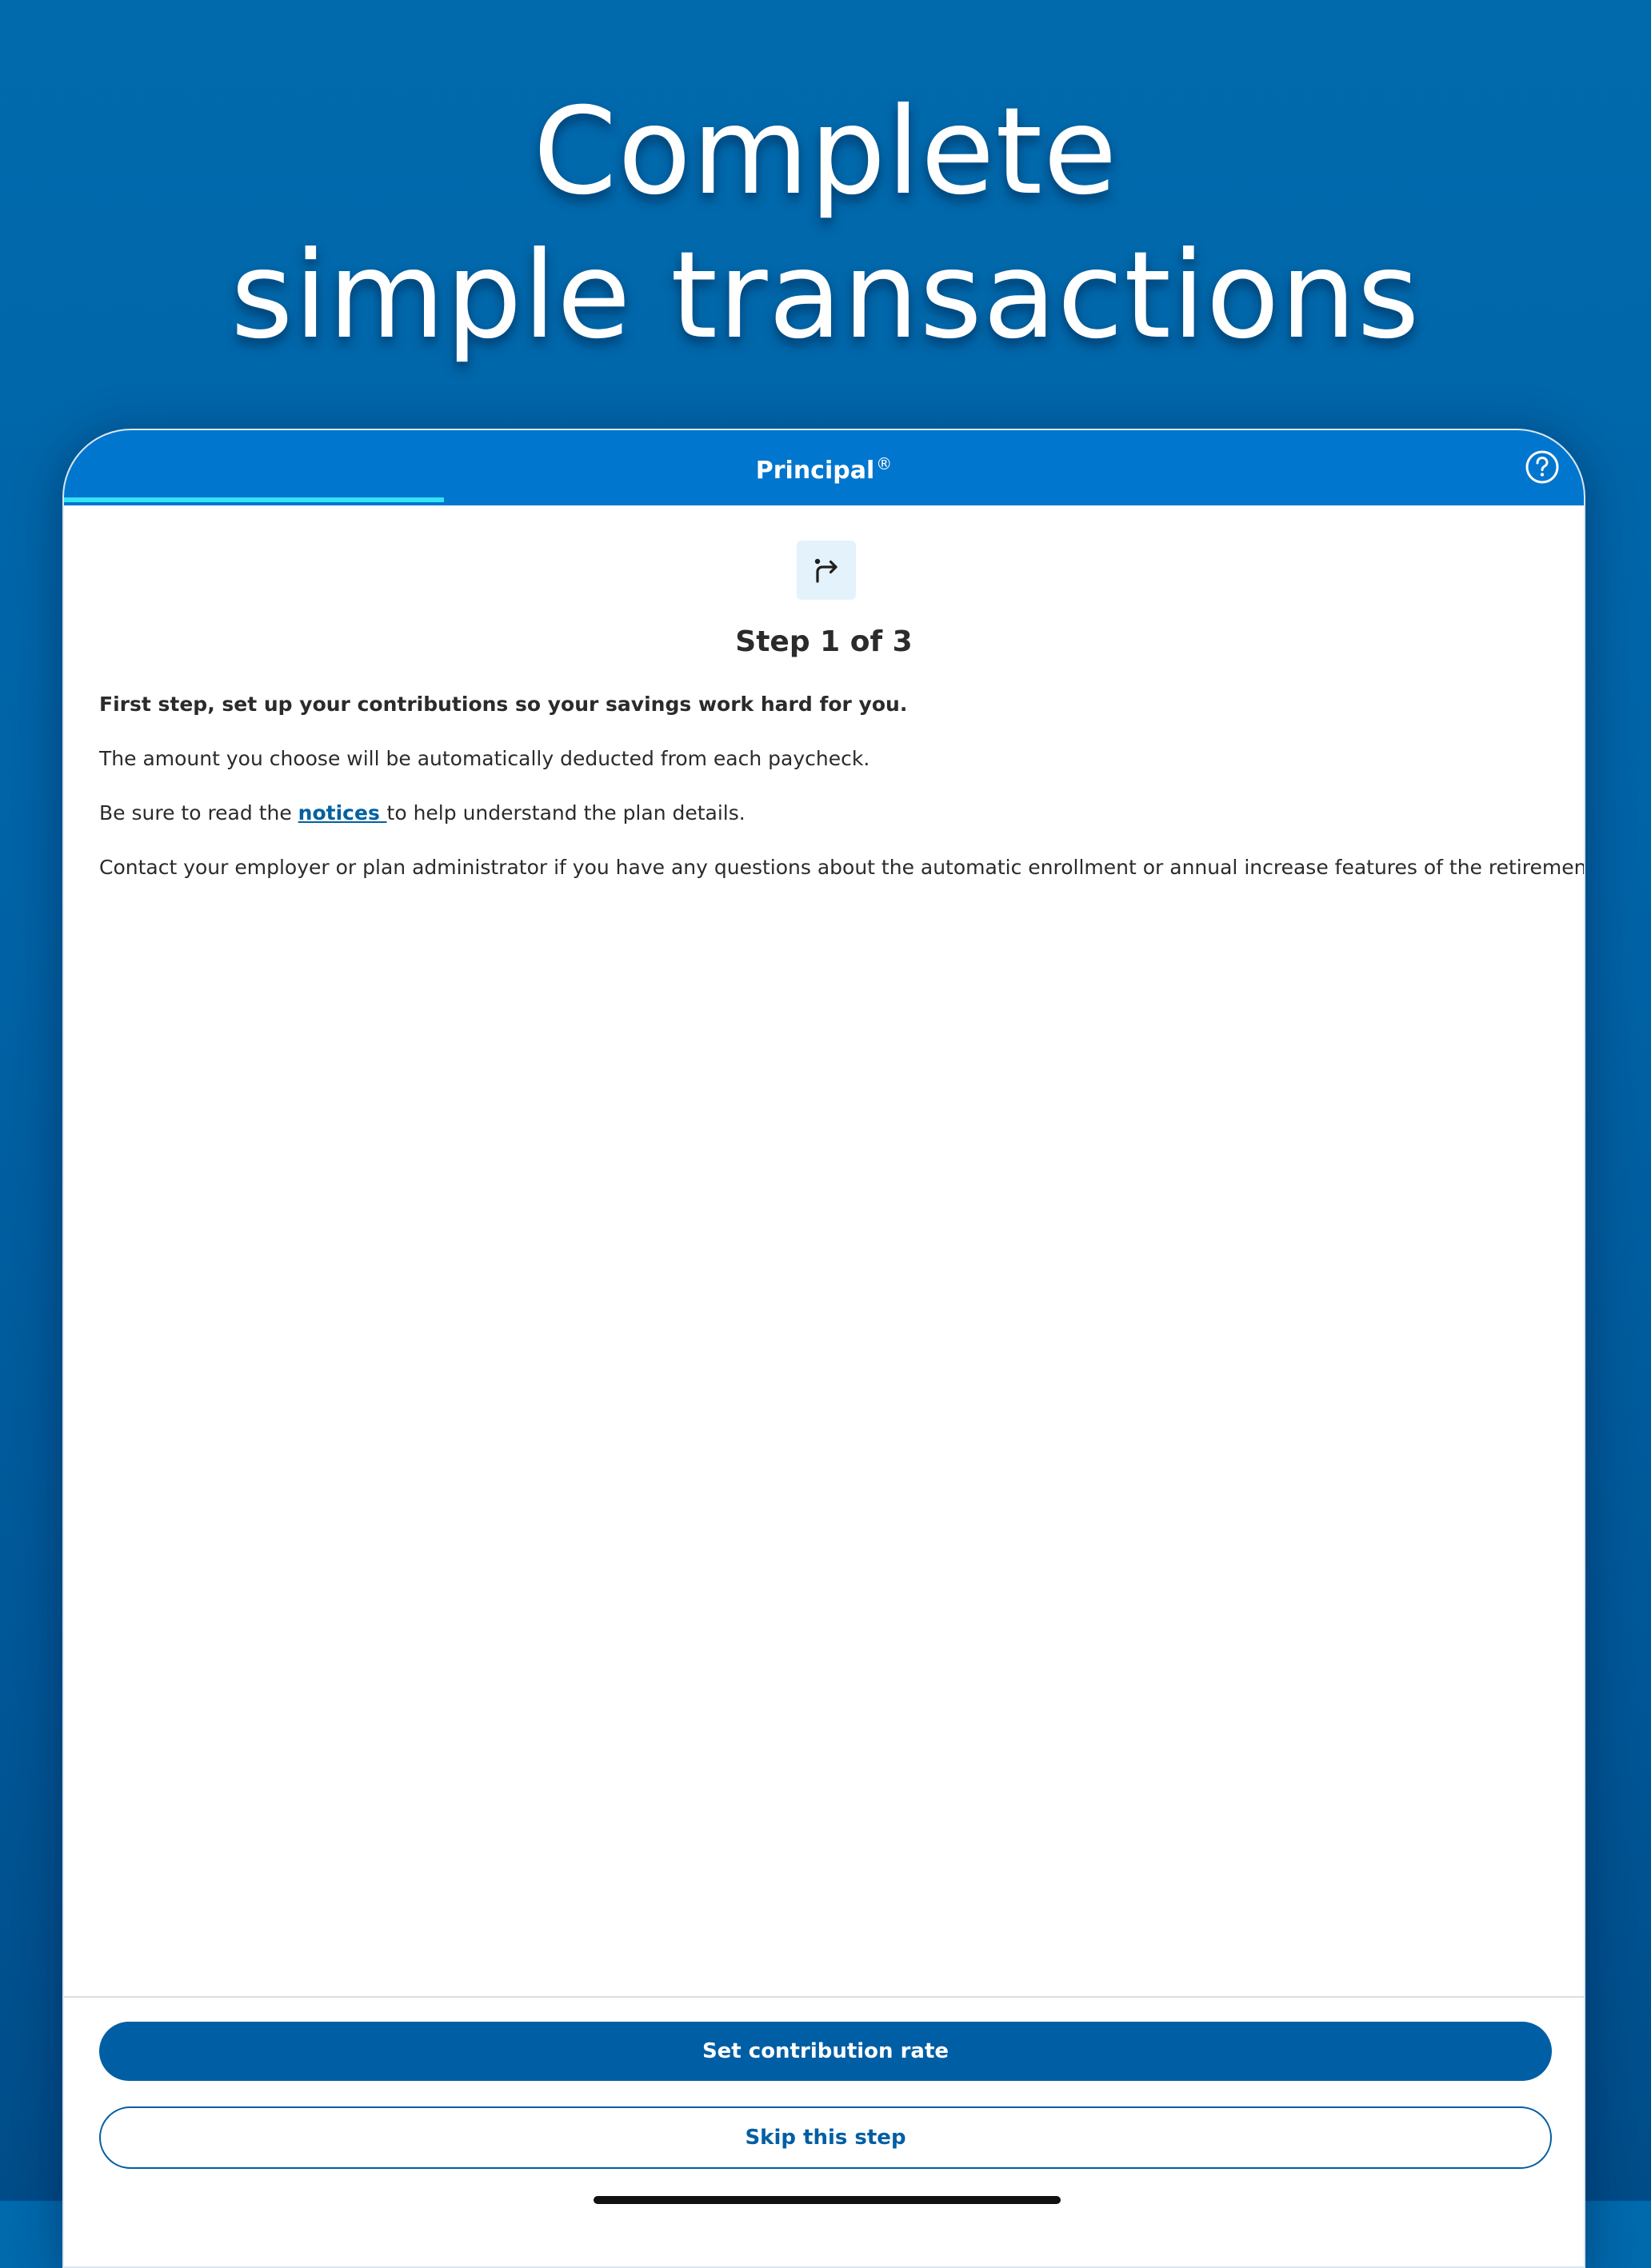  What do you see at coordinates (825, 224) in the screenshot?
I see `hero-headline: Complete simple transactions` at bounding box center [825, 224].